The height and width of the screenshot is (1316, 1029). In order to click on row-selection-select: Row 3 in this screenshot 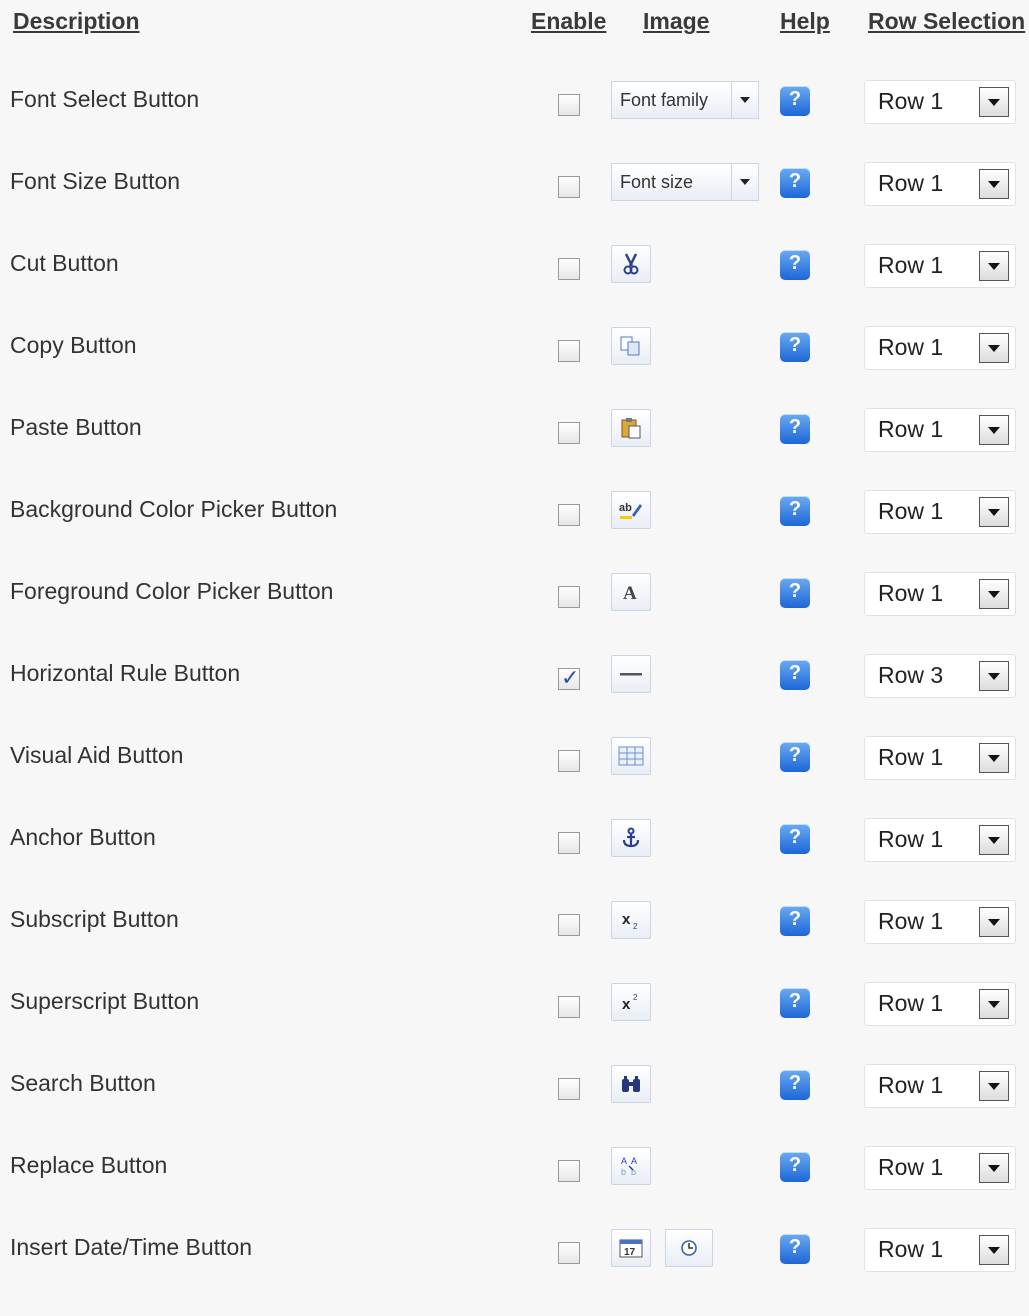, I will do `click(940, 676)`.